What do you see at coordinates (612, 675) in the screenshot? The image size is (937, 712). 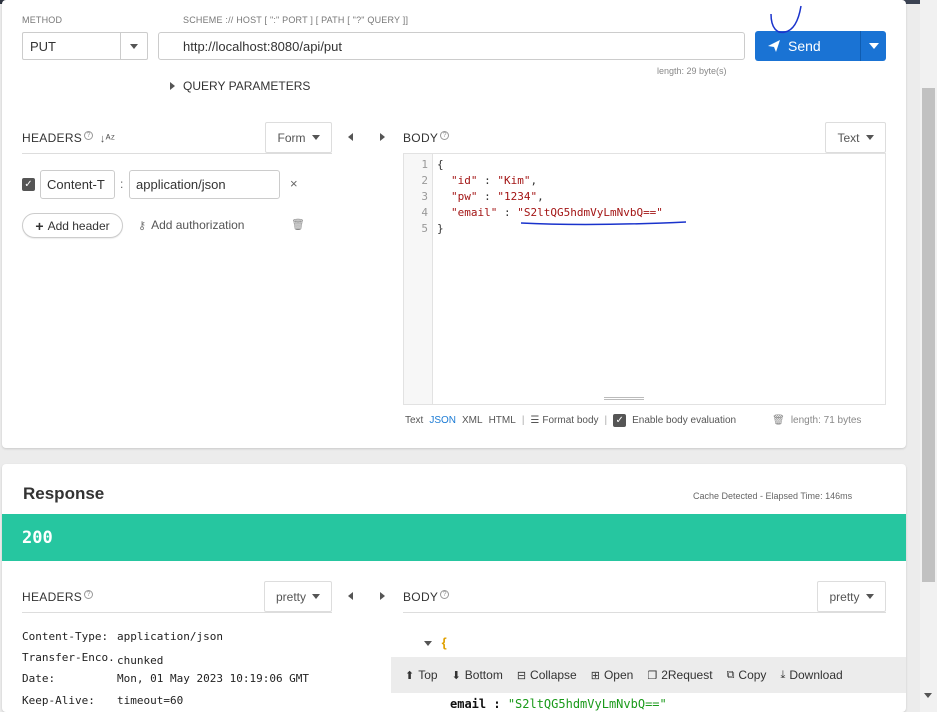 I see `open-button: ⊞ Open` at bounding box center [612, 675].